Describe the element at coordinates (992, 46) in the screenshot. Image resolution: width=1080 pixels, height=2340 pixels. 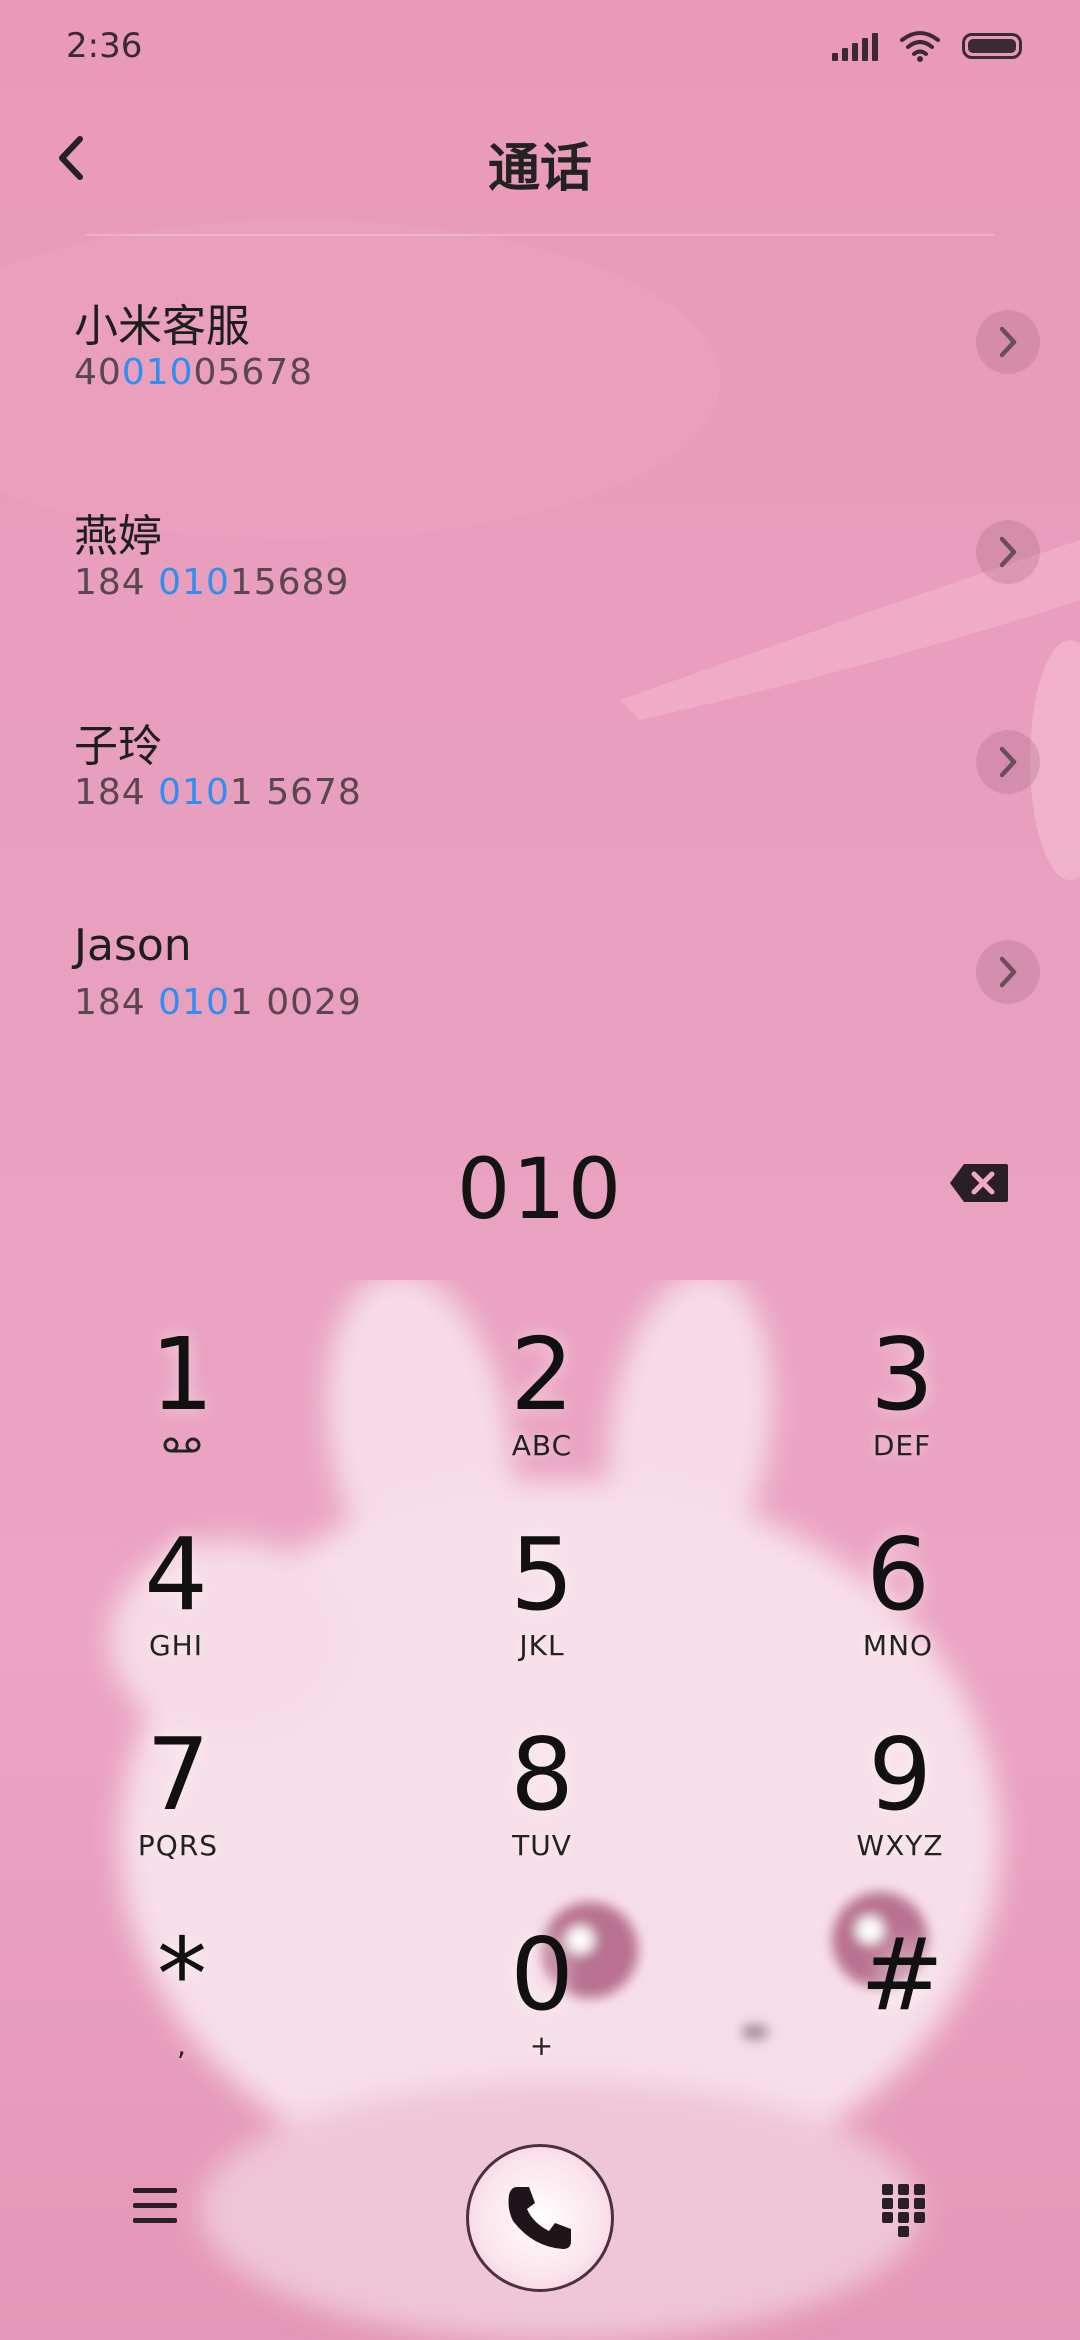
I see `battery-icon` at that location.